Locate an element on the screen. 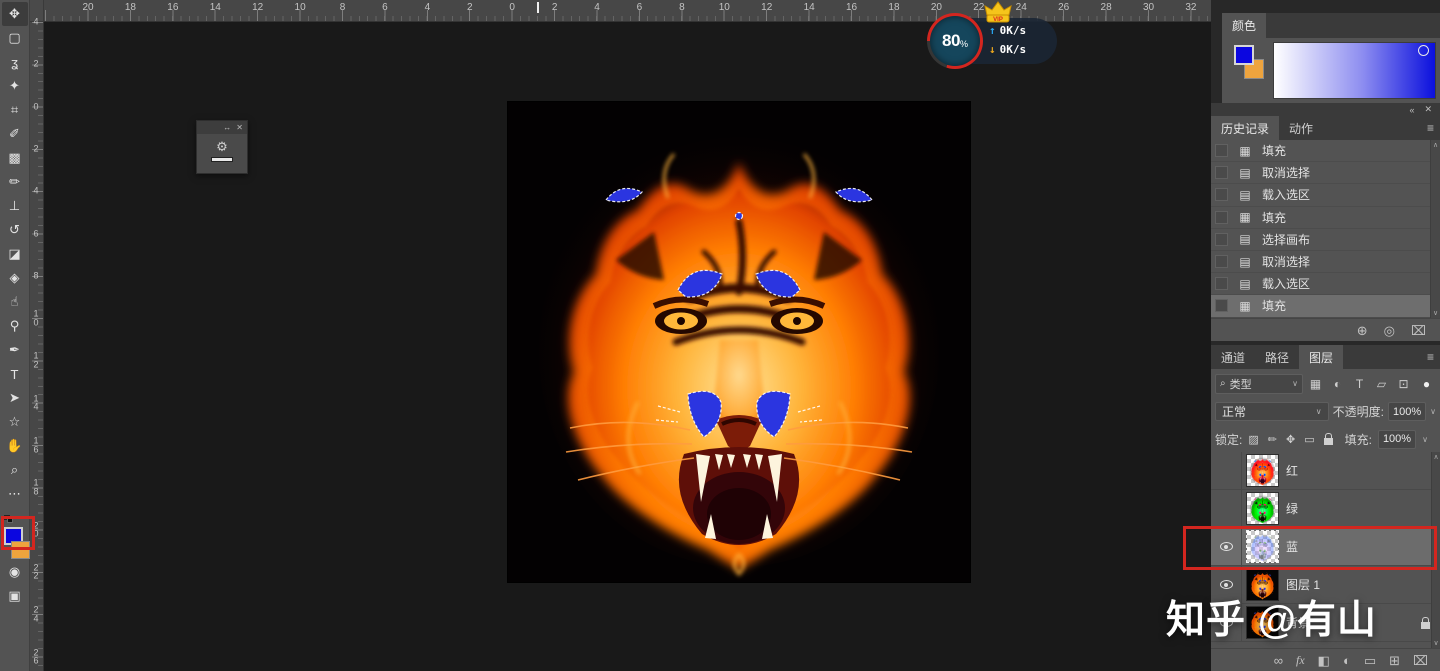 The image size is (1440, 671). quick-selection-tool: ✦ is located at coordinates (15, 86).